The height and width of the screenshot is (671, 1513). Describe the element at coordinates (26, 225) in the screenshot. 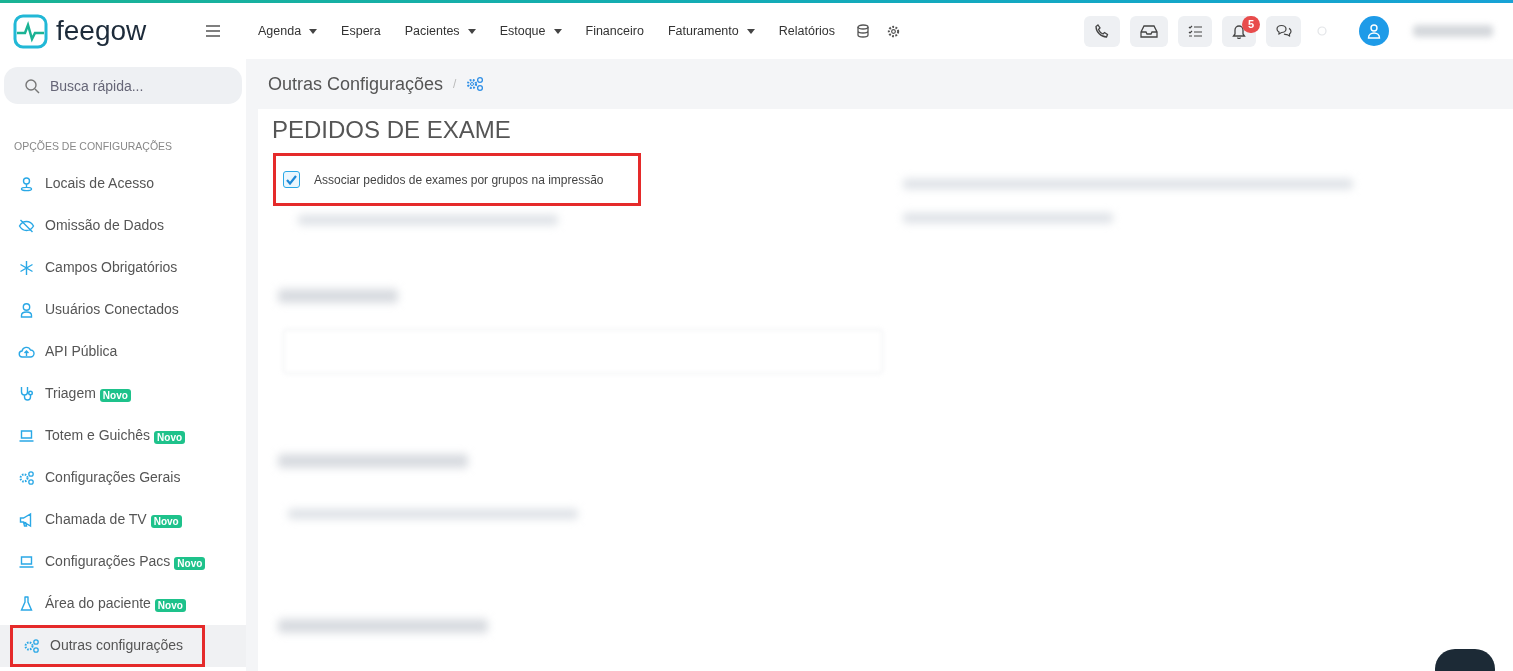

I see `eye-slash-icon` at that location.